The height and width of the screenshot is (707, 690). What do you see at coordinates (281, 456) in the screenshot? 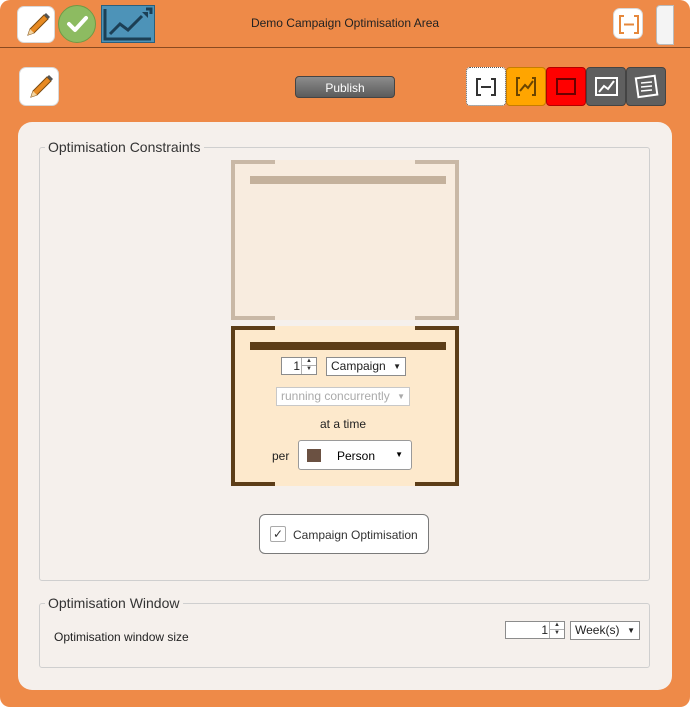
I see `per-label: per` at bounding box center [281, 456].